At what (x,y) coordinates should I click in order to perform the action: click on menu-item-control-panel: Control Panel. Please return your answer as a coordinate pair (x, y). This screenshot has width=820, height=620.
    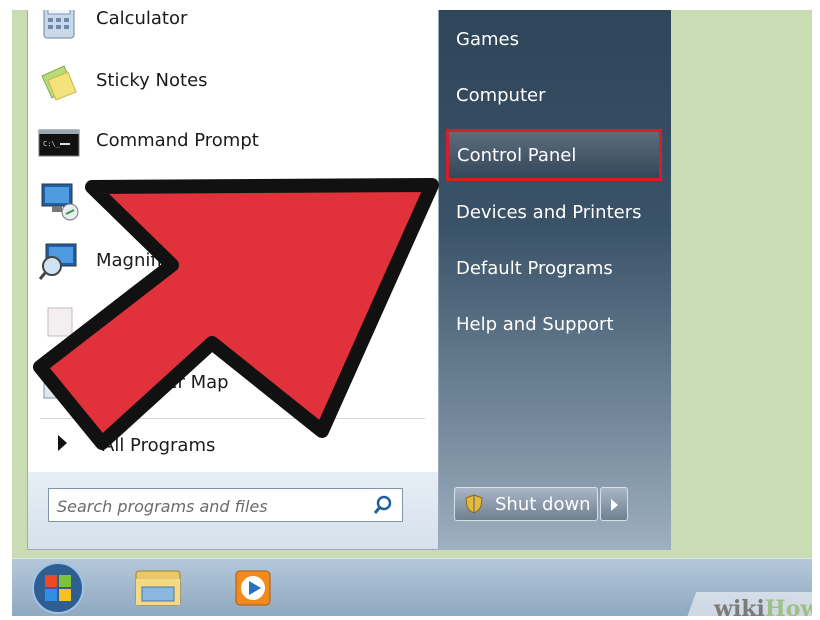
    Looking at the image, I should click on (554, 155).